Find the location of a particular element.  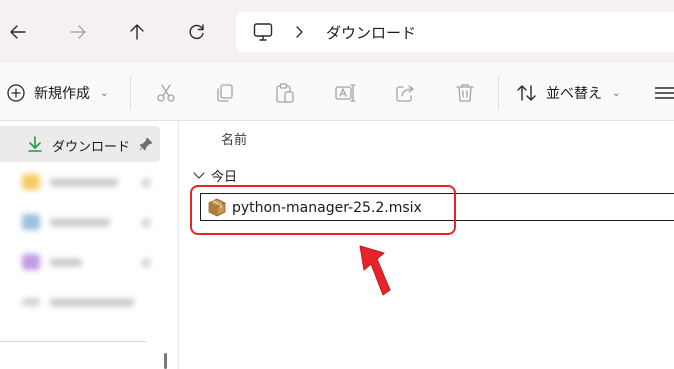

arrow-up-icon is located at coordinates (137, 32).